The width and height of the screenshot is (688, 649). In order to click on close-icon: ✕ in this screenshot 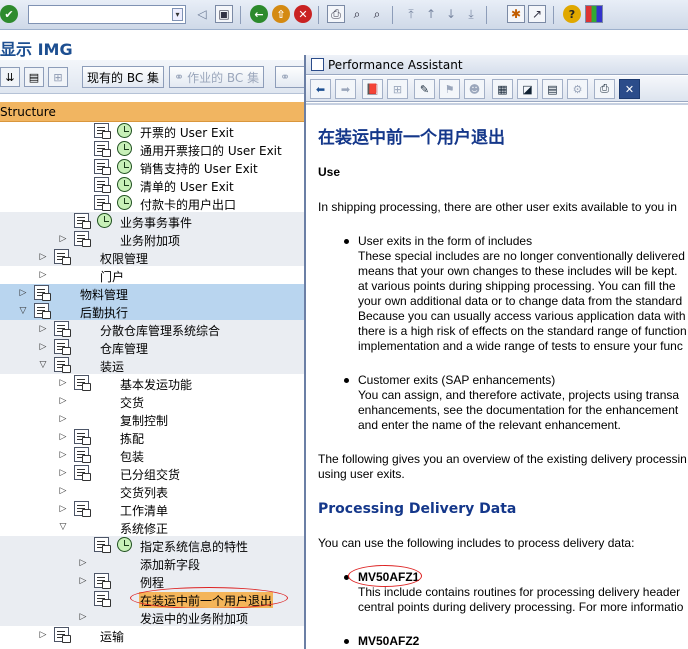, I will do `click(629, 89)`.